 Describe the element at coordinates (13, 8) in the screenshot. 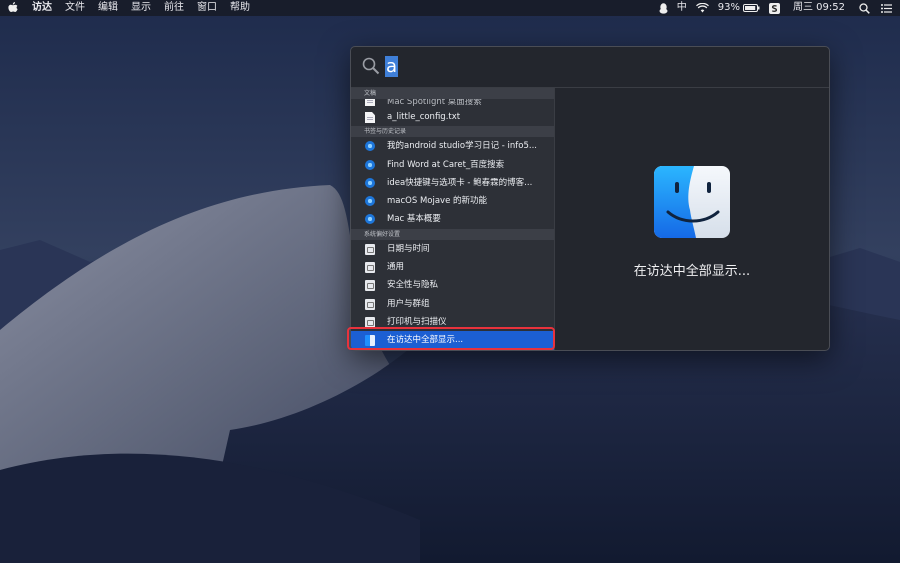

I see `apple-logo-icon` at that location.